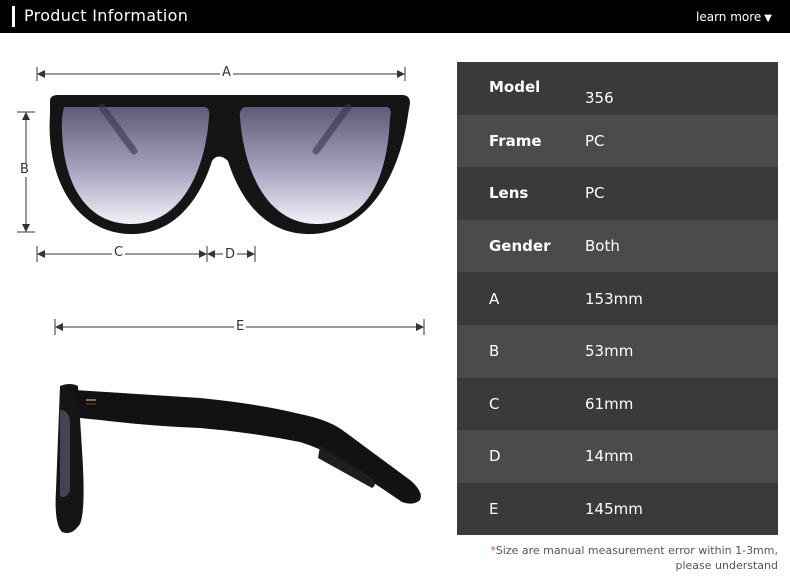 This screenshot has width=790, height=585. I want to click on glasses-side, so click(238, 458).